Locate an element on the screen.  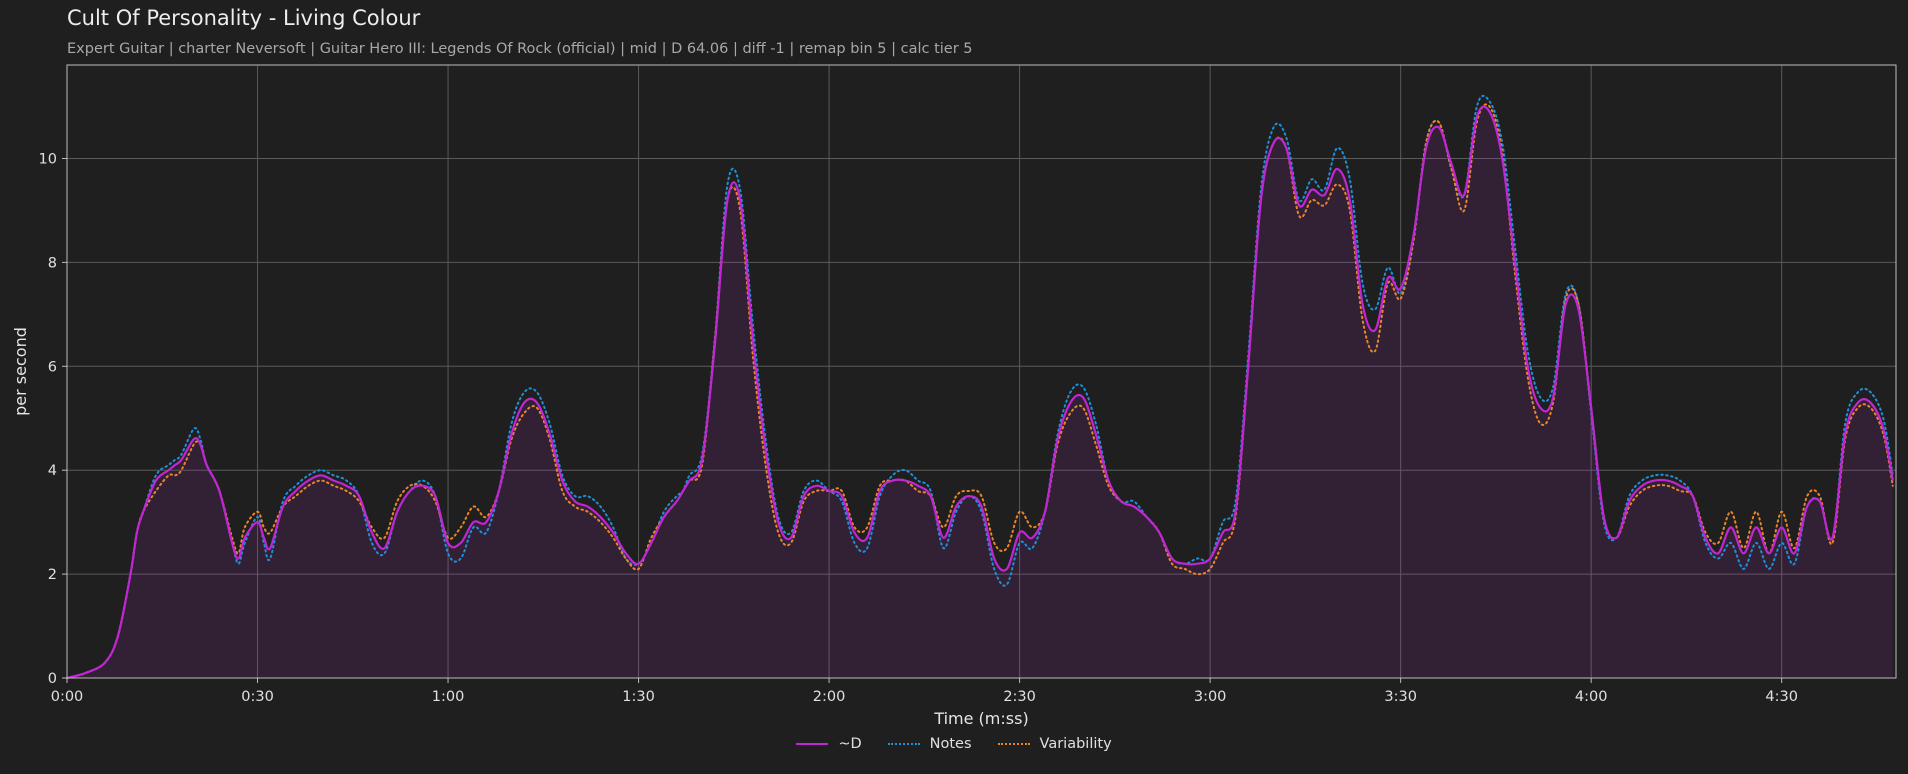
legend-item: Variability is located at coordinates (1054, 744).